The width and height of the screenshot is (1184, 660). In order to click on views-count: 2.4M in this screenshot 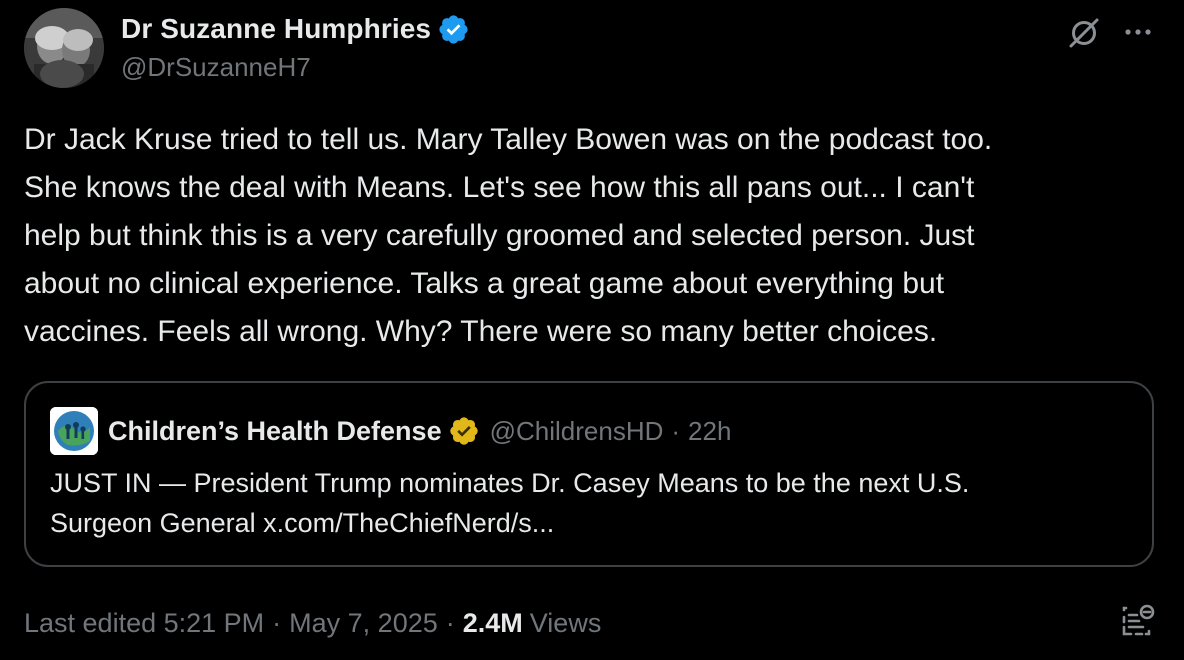, I will do `click(492, 622)`.